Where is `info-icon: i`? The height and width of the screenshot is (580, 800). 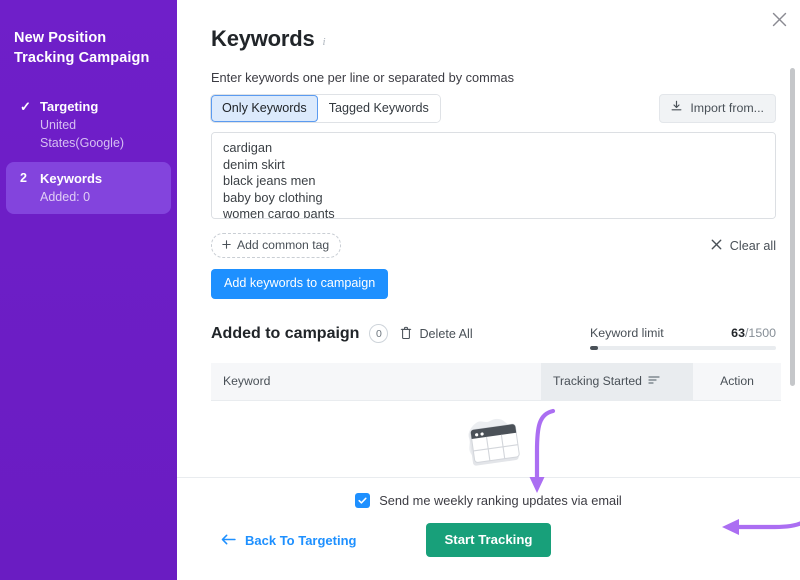 info-icon: i is located at coordinates (324, 42).